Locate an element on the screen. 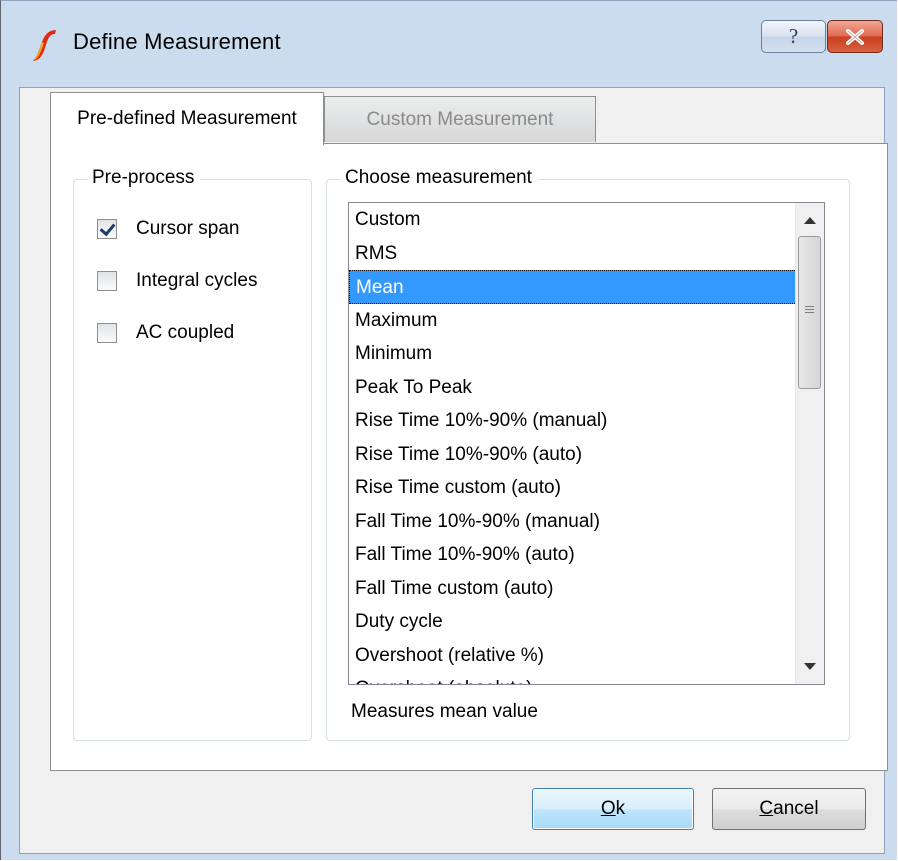 This screenshot has width=898, height=861. list-item: Fall Time custom (auto) is located at coordinates (573, 589).